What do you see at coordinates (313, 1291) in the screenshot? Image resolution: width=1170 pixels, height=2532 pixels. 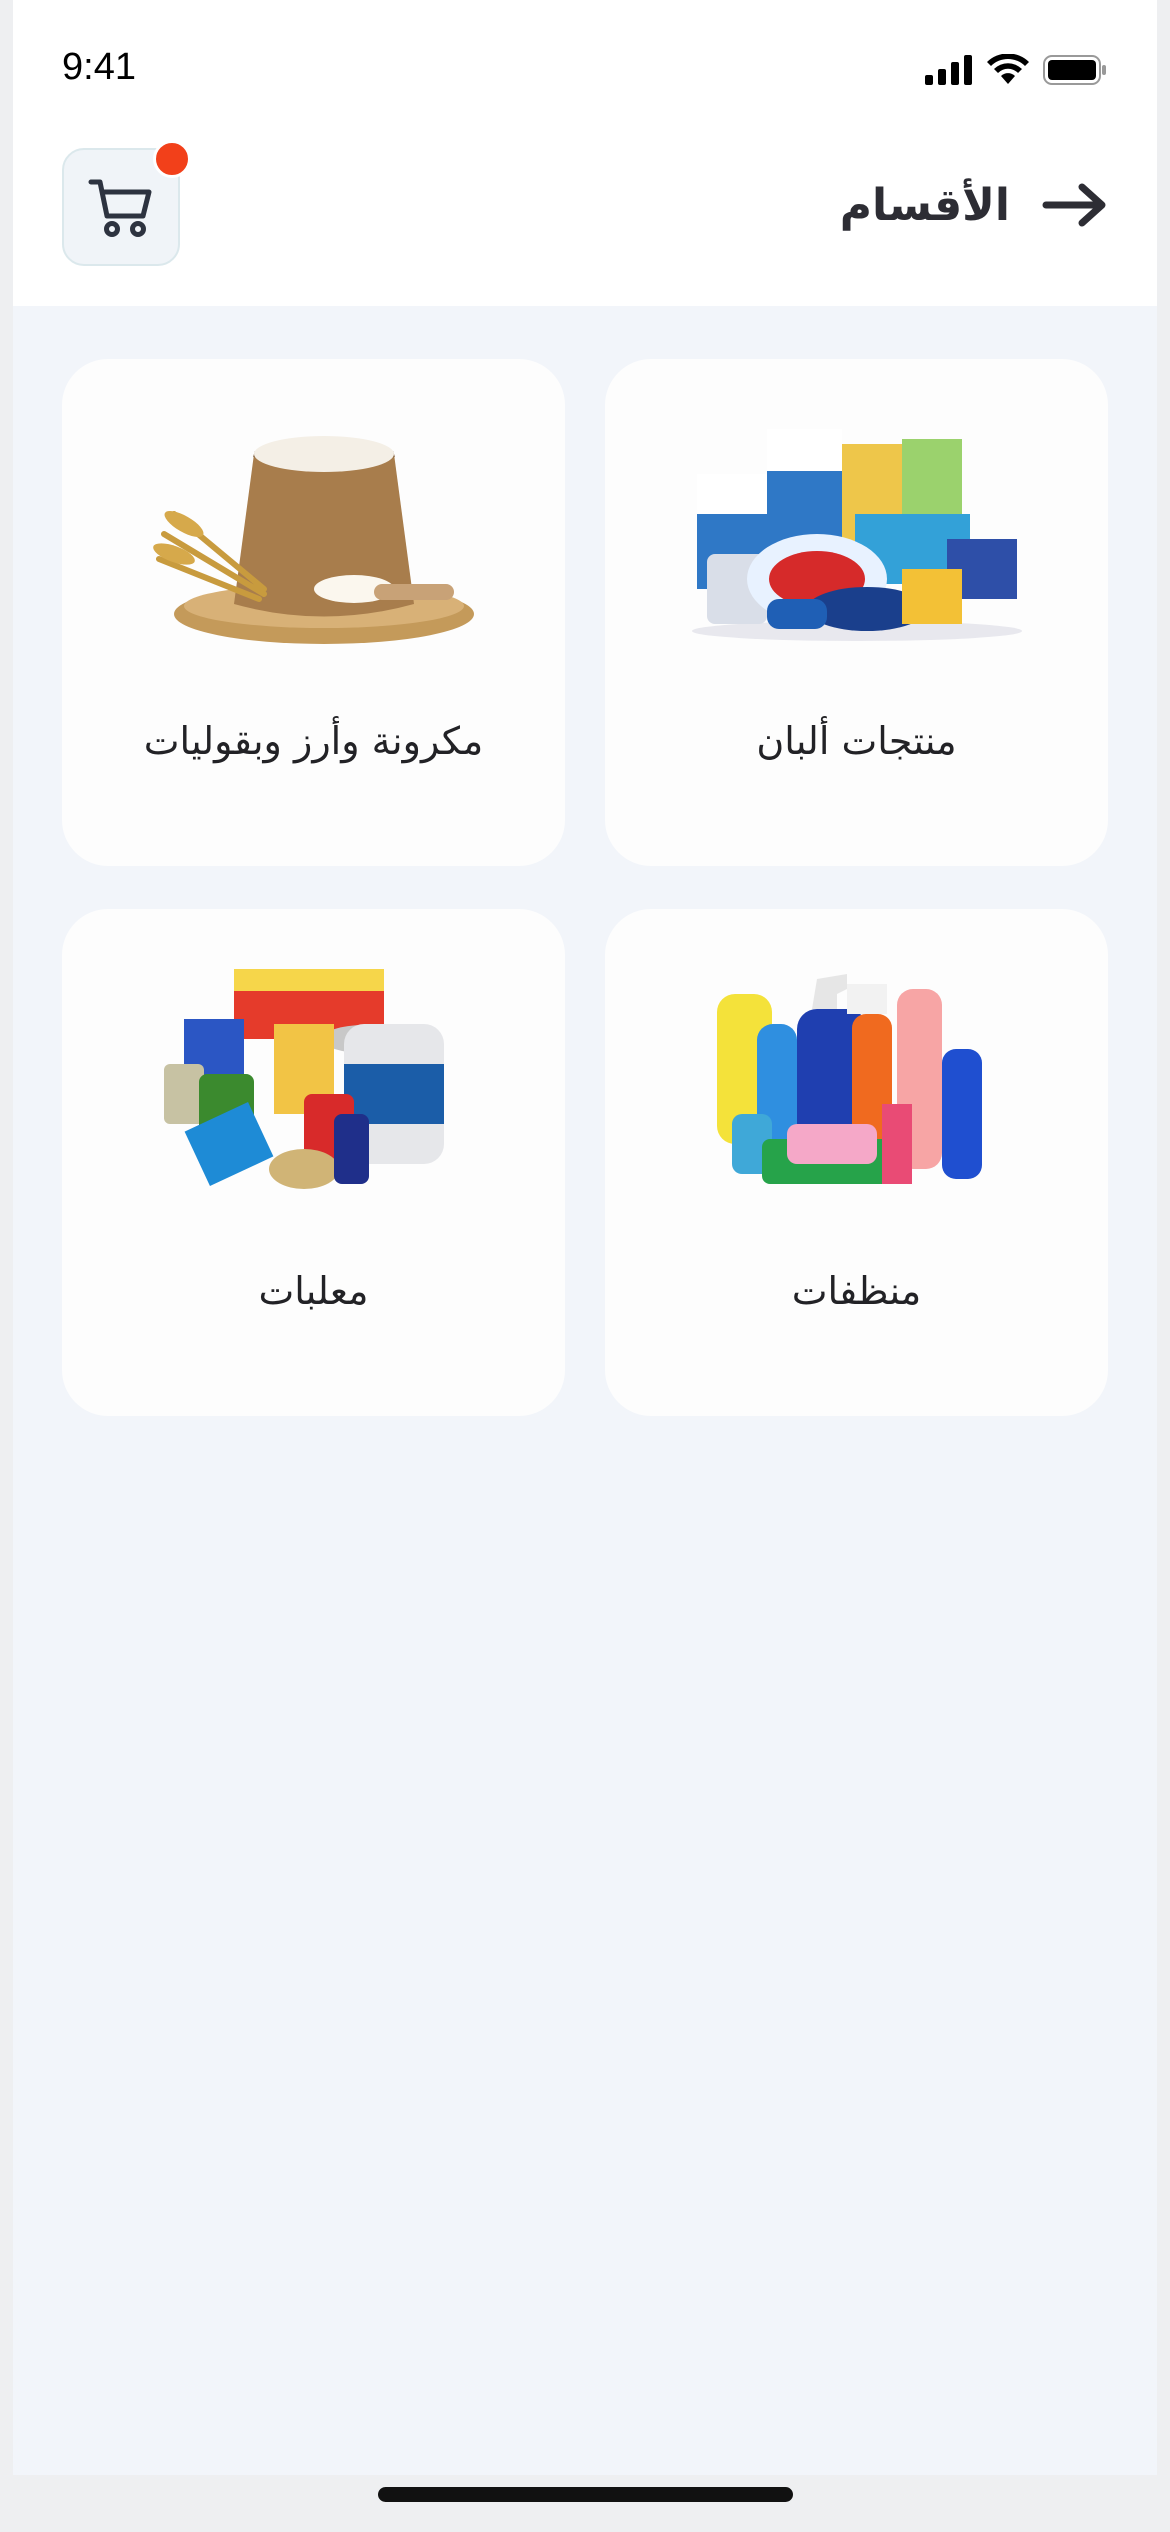 I see `category-label: معلبات` at bounding box center [313, 1291].